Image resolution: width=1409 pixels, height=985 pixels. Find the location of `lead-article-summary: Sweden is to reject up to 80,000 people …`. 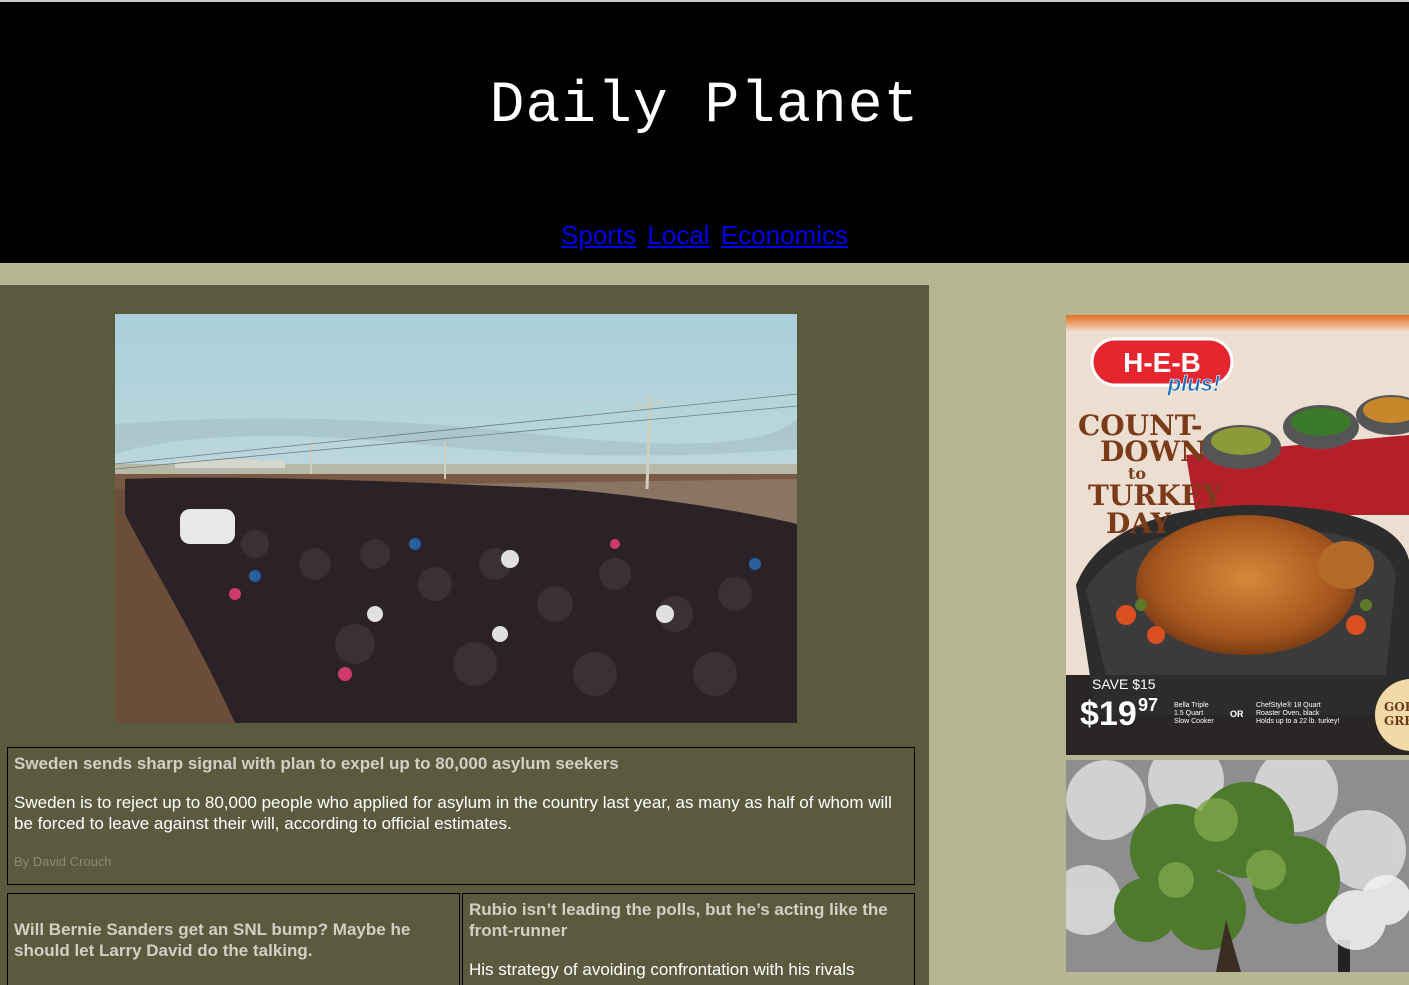

lead-article-summary: Sweden is to reject up to 80,000 people … is located at coordinates (453, 813).